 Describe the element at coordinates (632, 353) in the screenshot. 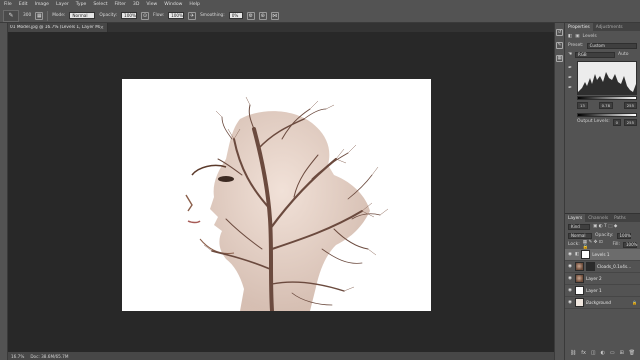

I see `trash-icon: 🗑` at that location.